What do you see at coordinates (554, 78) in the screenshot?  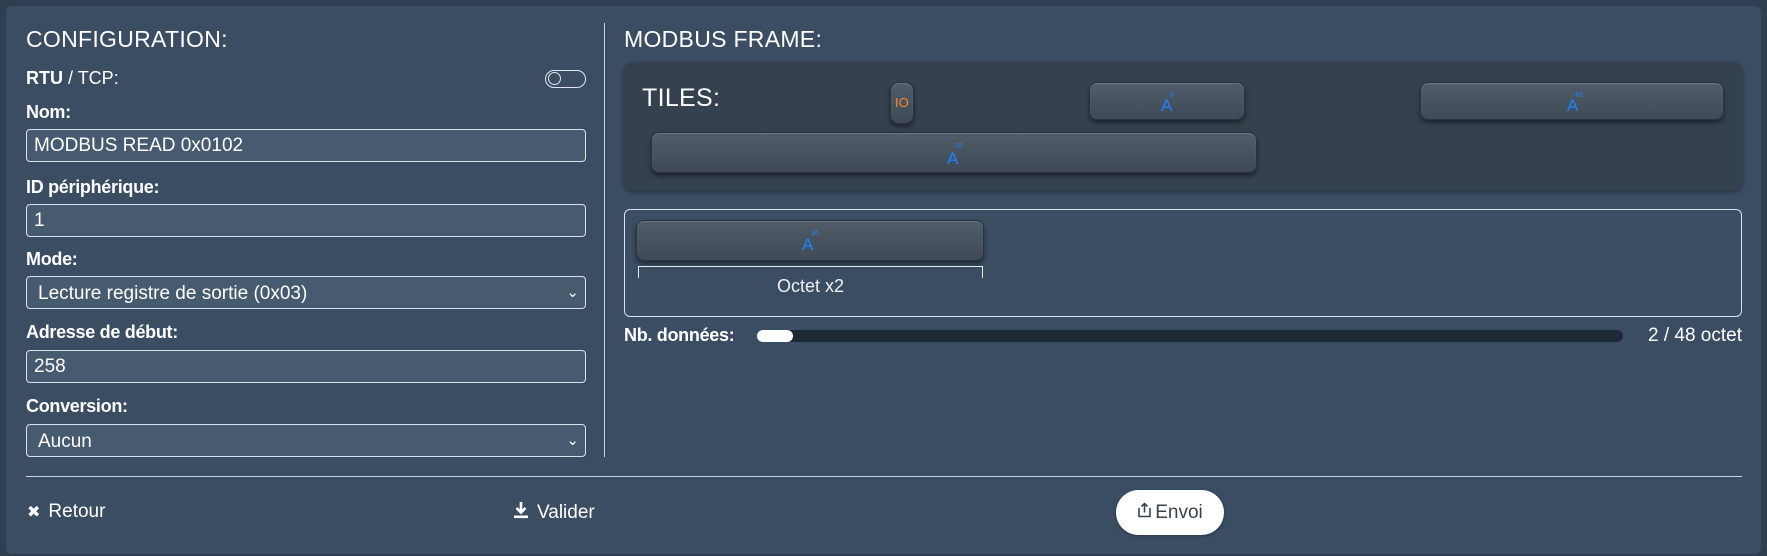 I see `toggle-knob` at bounding box center [554, 78].